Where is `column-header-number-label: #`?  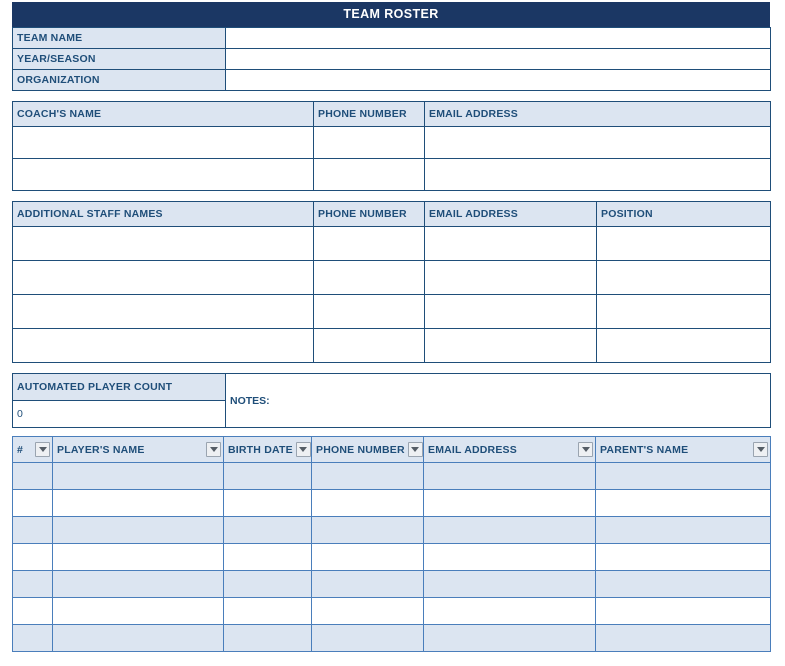 column-header-number-label: # is located at coordinates (20, 449).